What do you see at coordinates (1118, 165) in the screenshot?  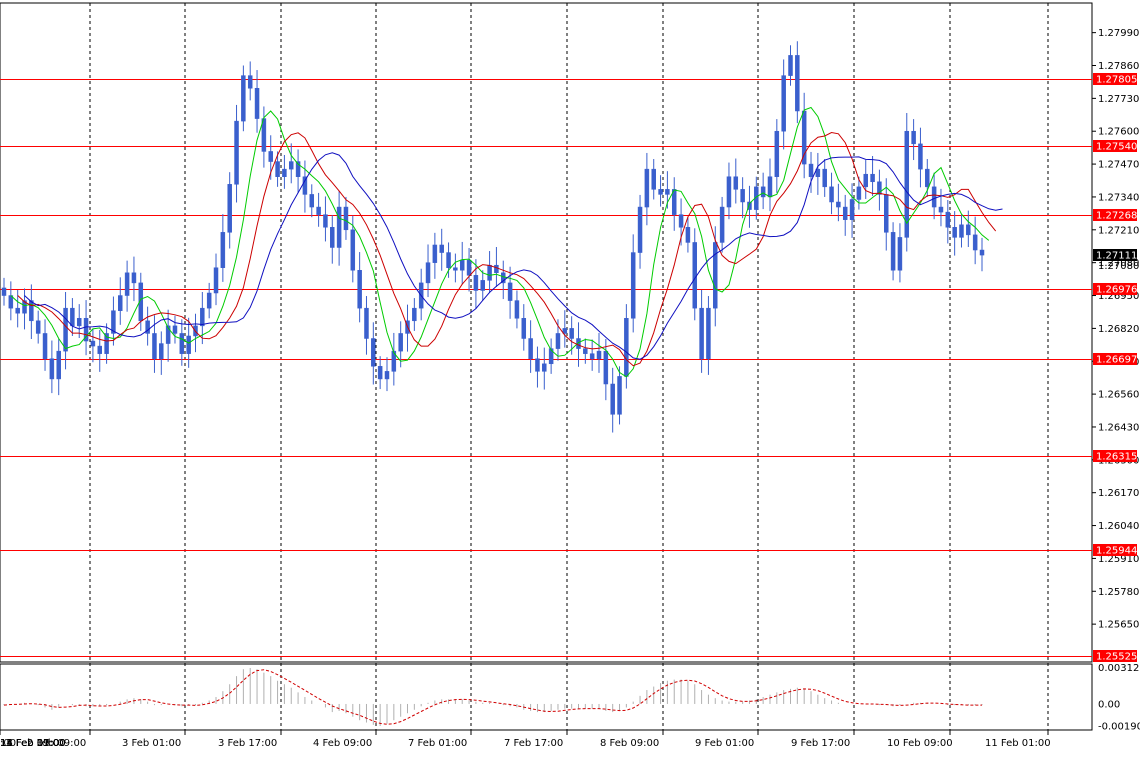 I see `price-axis-label: 1.27470` at bounding box center [1118, 165].